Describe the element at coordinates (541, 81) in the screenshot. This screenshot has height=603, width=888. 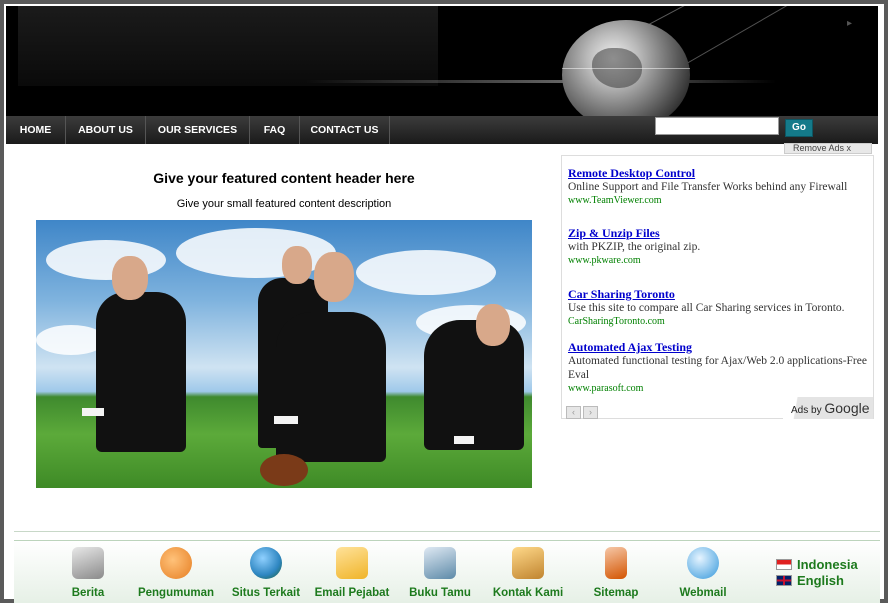
I see `header-light-streak` at that location.